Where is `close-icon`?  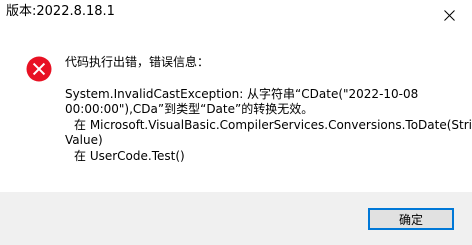
close-icon is located at coordinates (449, 15).